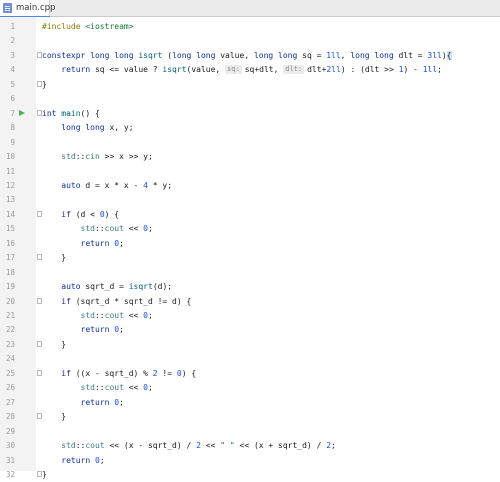  What do you see at coordinates (294, 70) in the screenshot?
I see `parameter-hint: dlt:` at bounding box center [294, 70].